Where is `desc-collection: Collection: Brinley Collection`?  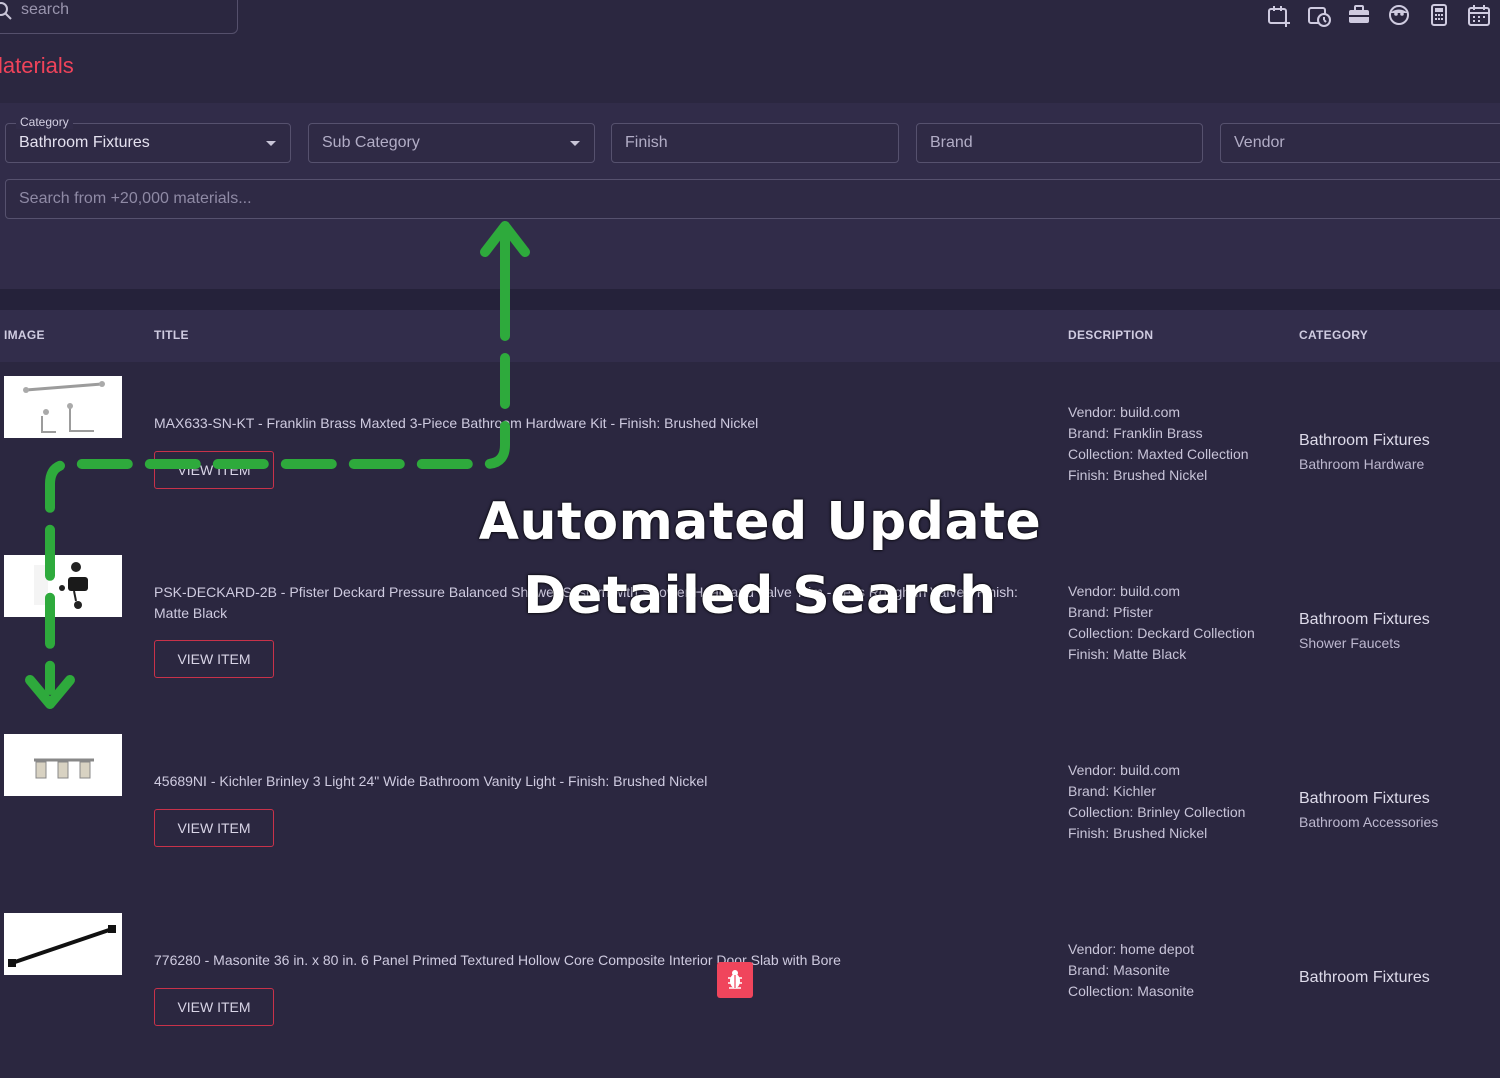
desc-collection: Collection: Brinley Collection is located at coordinates (1157, 812).